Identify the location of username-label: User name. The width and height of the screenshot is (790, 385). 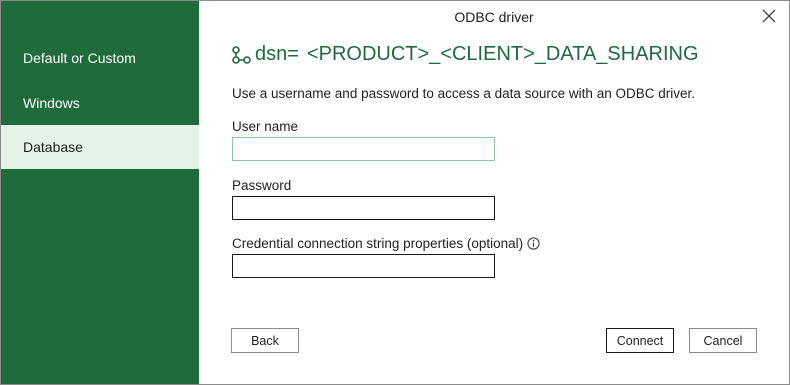
(265, 126).